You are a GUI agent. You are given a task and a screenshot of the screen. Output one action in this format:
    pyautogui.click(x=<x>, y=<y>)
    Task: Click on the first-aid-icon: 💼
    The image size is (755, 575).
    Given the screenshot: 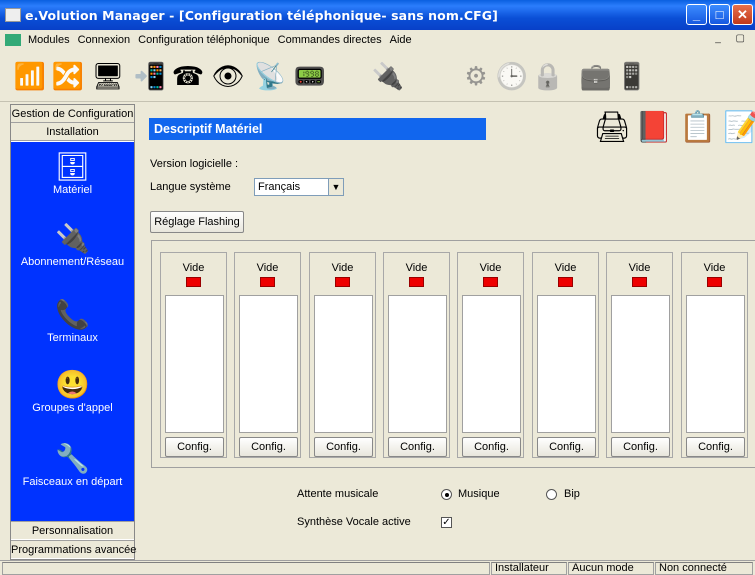 What is the action you would take?
    pyautogui.click(x=596, y=76)
    